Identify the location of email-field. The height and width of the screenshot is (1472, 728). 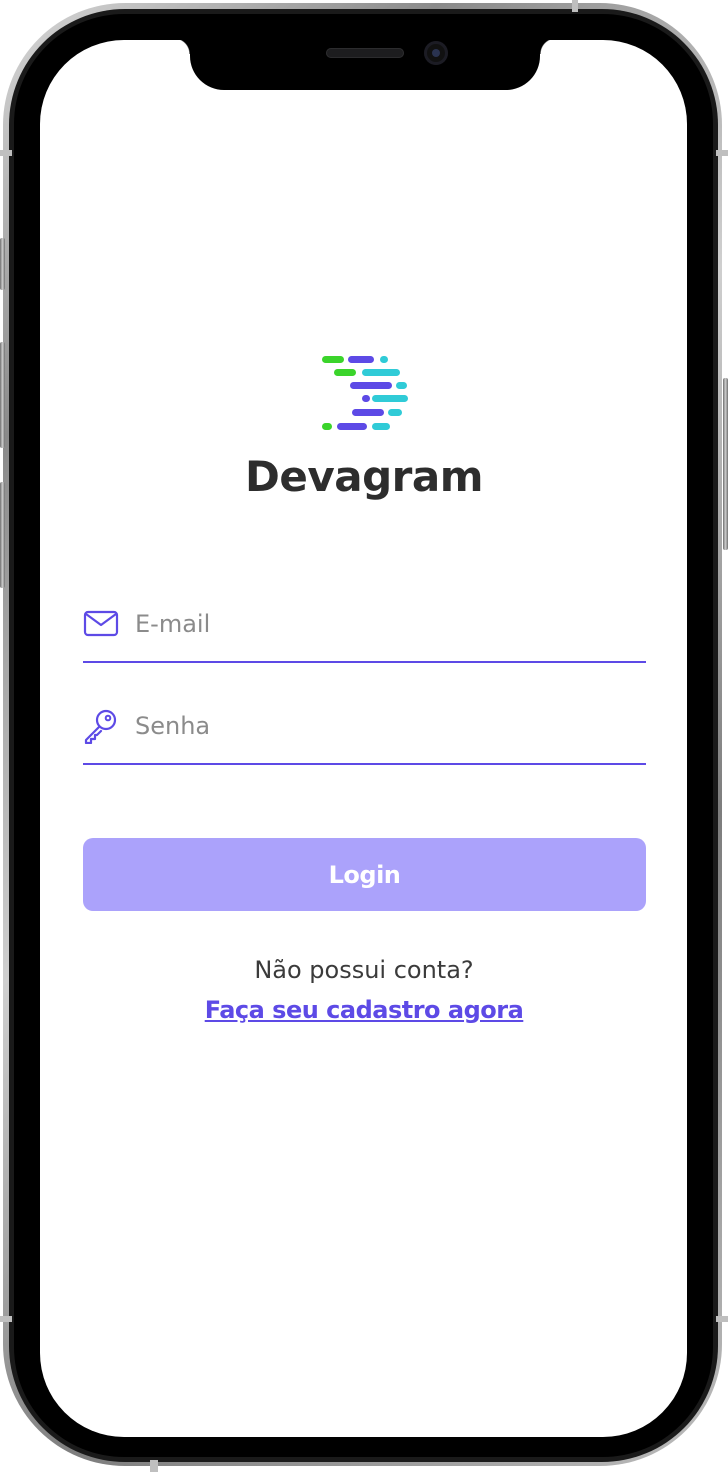
(364, 632).